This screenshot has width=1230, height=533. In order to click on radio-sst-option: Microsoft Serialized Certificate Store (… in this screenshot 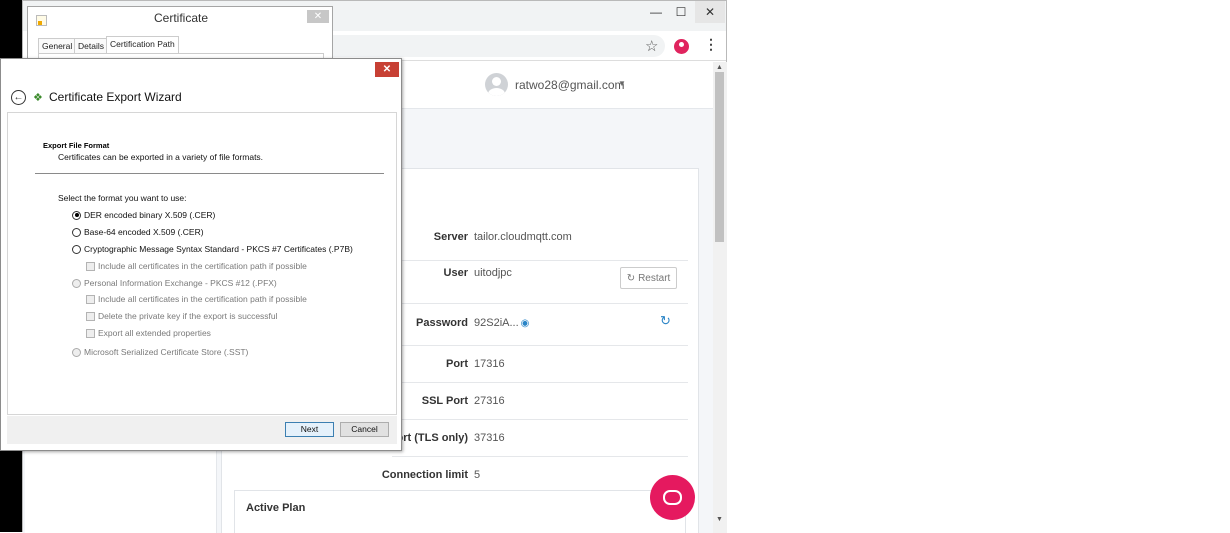, I will do `click(160, 352)`.